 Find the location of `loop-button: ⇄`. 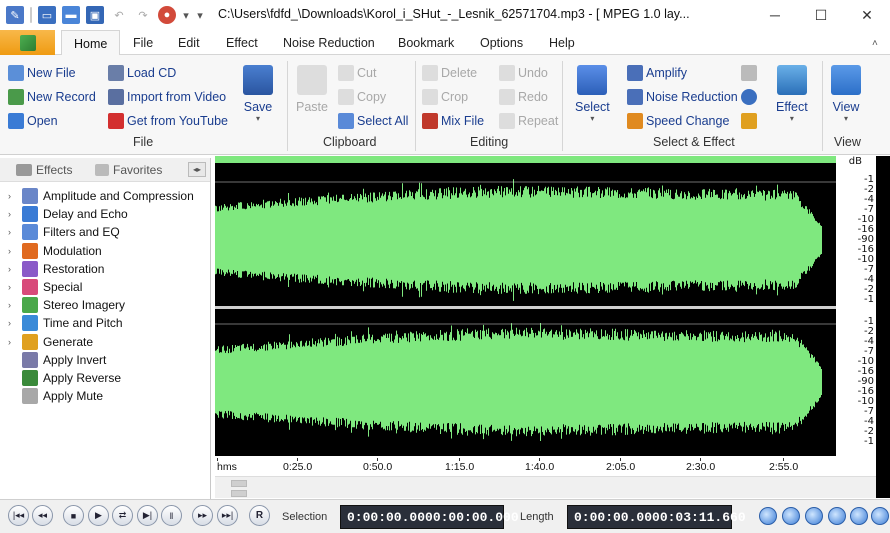

loop-button: ⇄ is located at coordinates (122, 515).